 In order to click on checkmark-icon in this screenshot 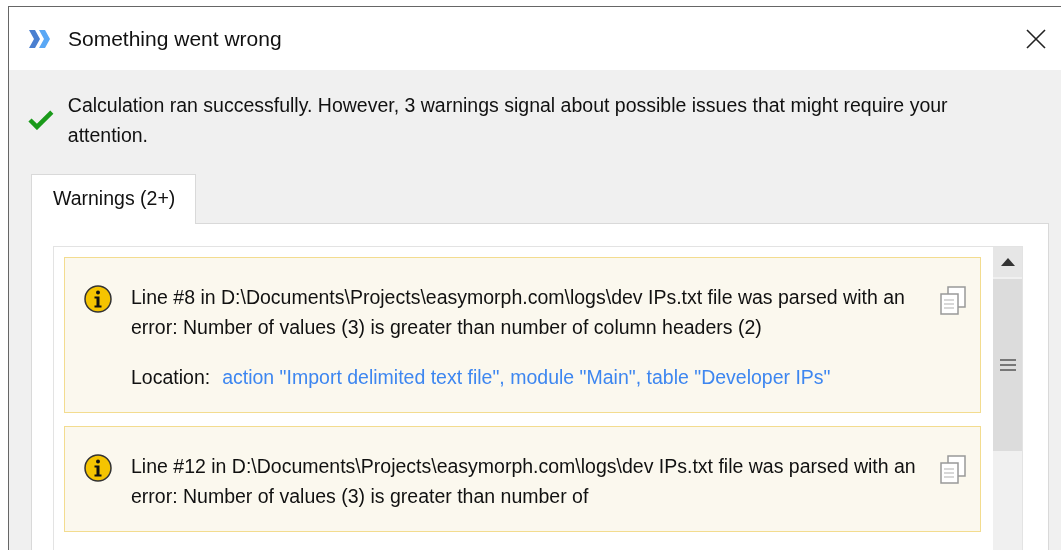, I will do `click(41, 120)`.